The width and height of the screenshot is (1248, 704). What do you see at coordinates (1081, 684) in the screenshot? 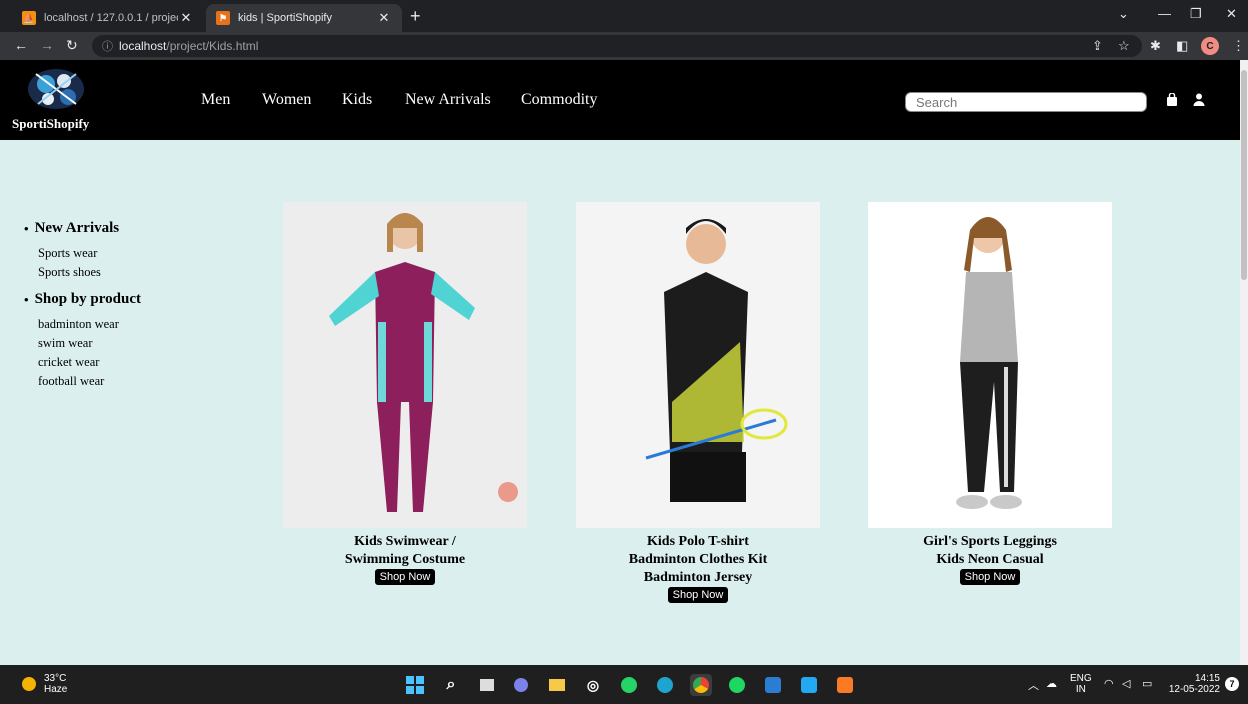
I see `language-indicator: ENG IN` at bounding box center [1081, 684].